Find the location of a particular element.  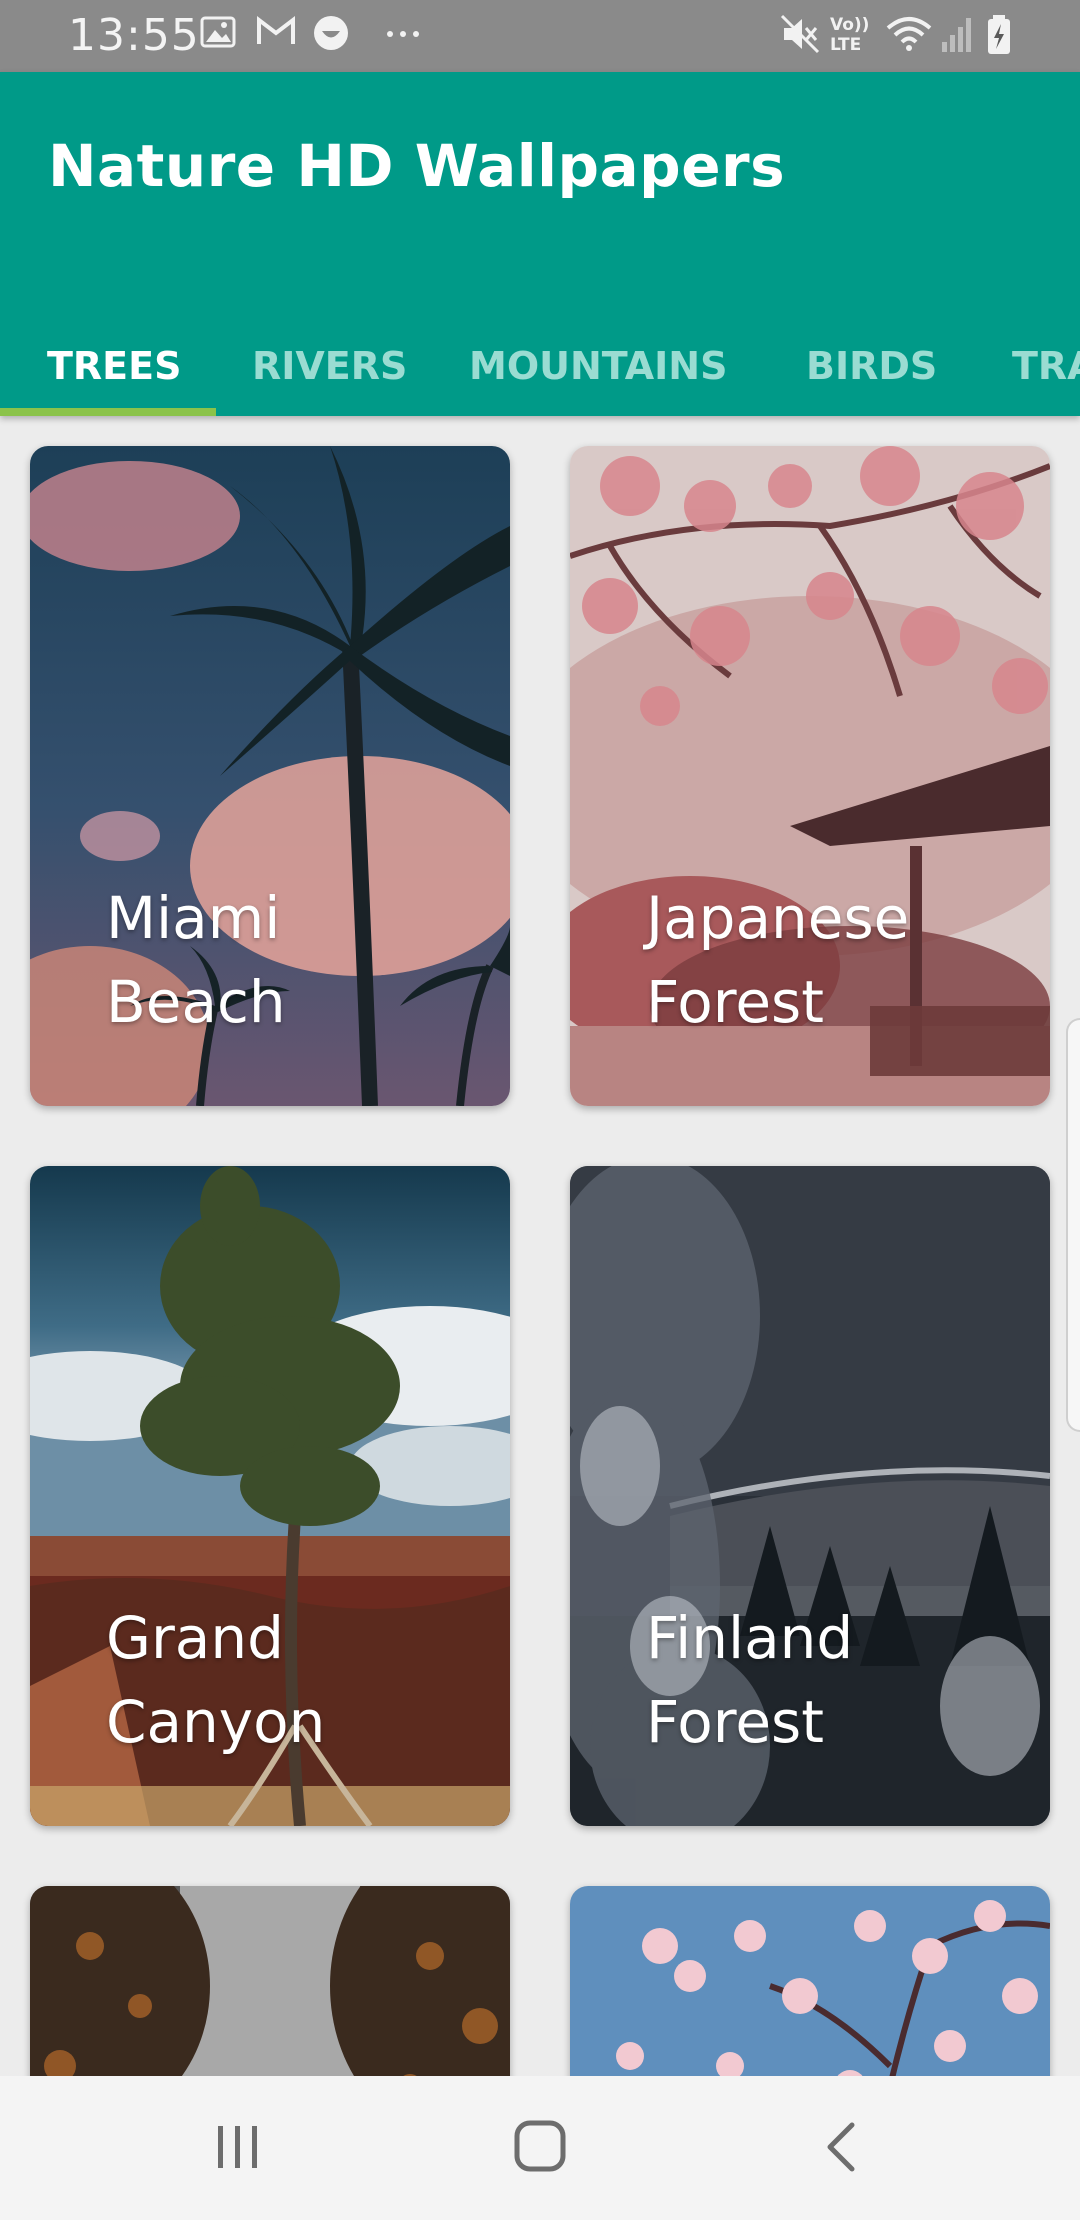

signal-icon is located at coordinates (956, 35).